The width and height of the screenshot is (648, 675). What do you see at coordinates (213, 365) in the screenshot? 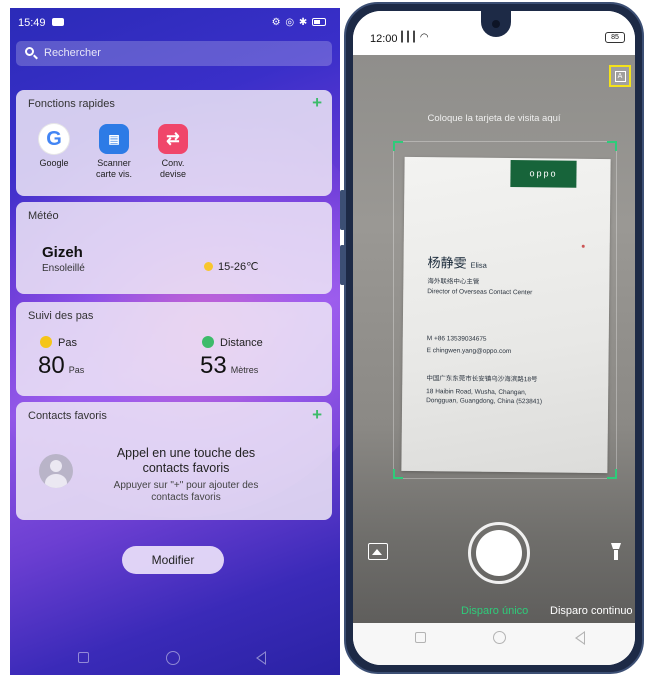
I see `distance-value: 53` at bounding box center [213, 365].